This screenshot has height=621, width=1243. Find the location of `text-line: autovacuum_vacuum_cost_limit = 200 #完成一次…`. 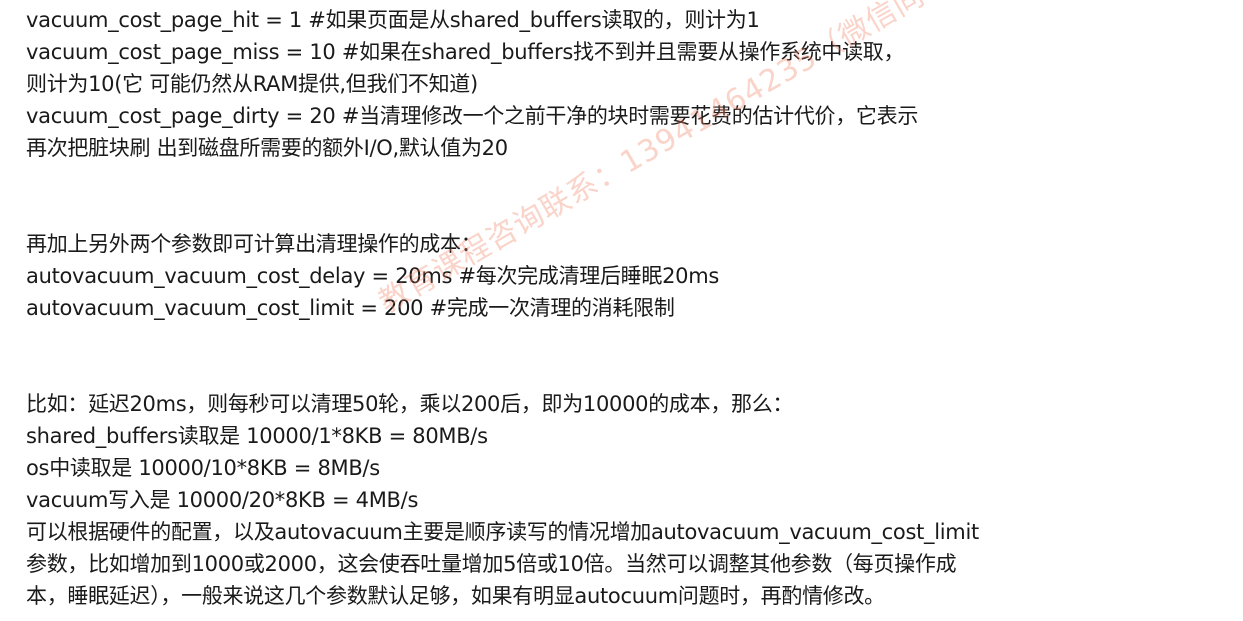

text-line: autovacuum_vacuum_cost_limit = 200 #完成一次… is located at coordinates (350, 308).